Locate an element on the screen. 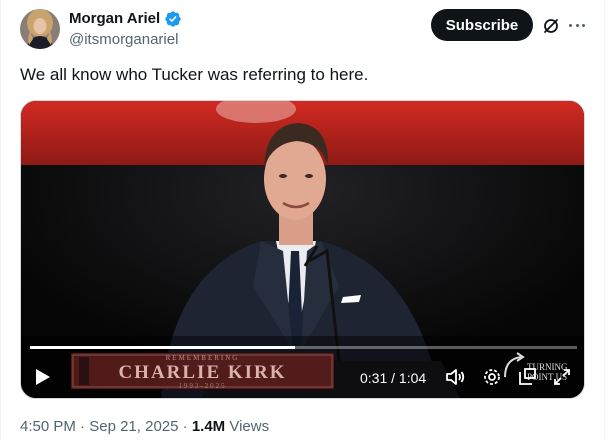 This screenshot has height=441, width=605. verified-icon is located at coordinates (173, 19).